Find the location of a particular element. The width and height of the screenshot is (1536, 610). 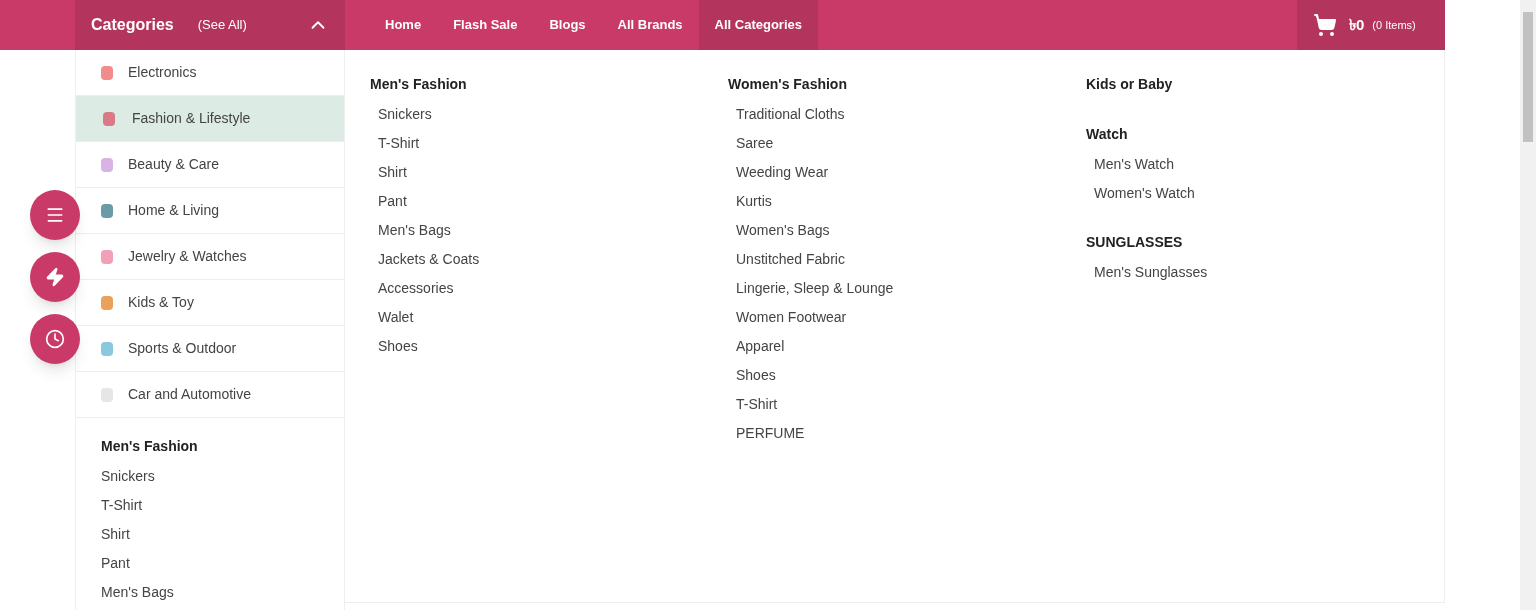

cart-item-count: (0 Items) is located at coordinates (1394, 25).